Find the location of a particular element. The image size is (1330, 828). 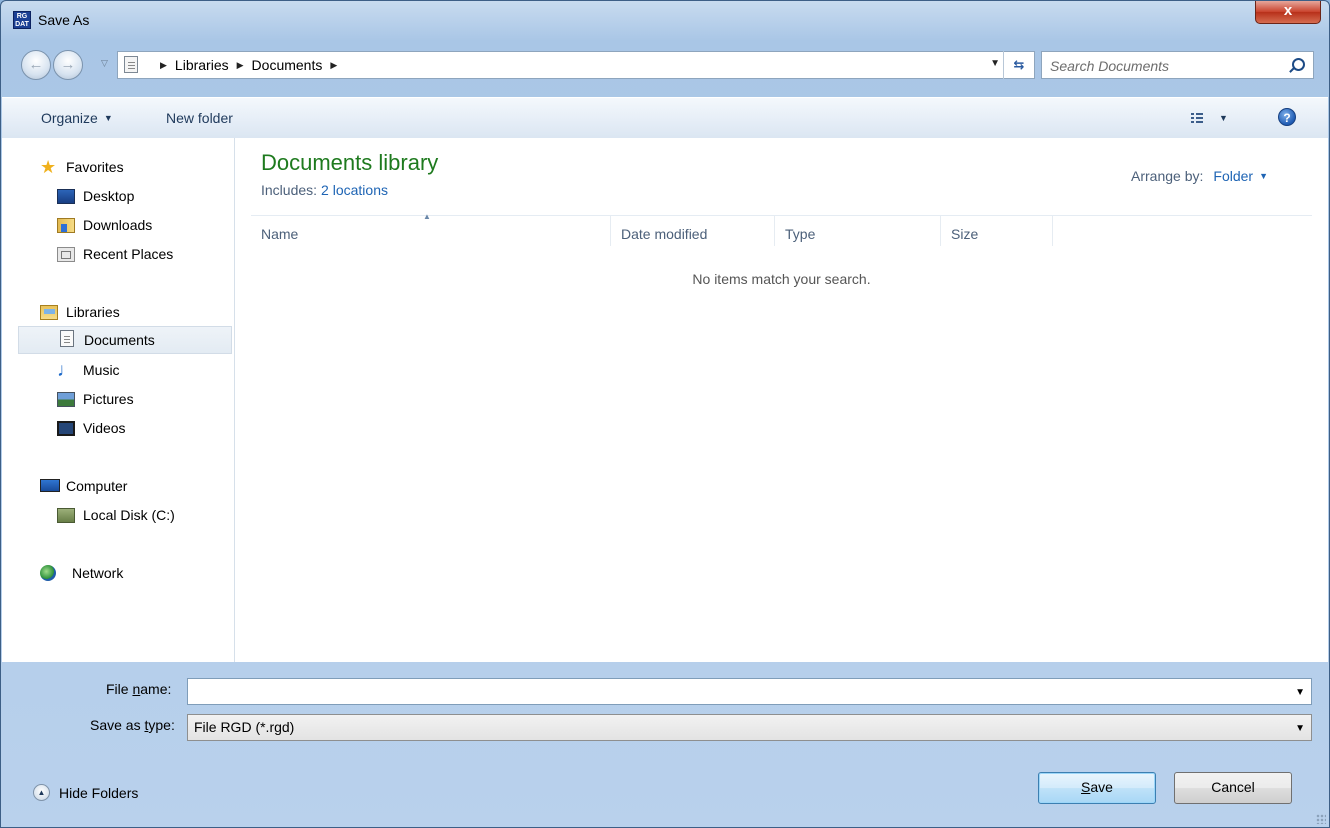

sidebar-item-desktop: Desktop is located at coordinates (142, 197).